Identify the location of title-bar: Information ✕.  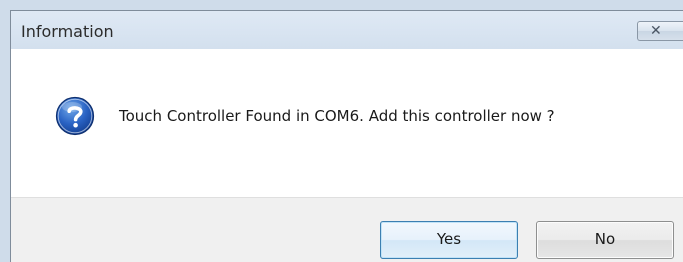
(347, 30).